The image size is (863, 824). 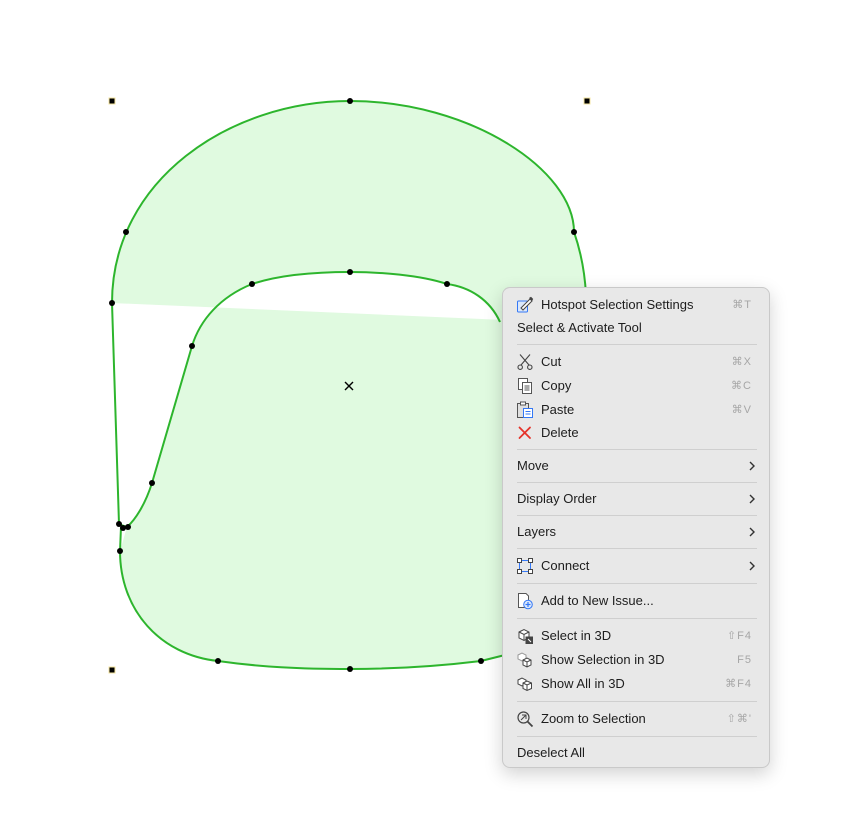 What do you see at coordinates (525, 601) in the screenshot?
I see `add-issue-icon` at bounding box center [525, 601].